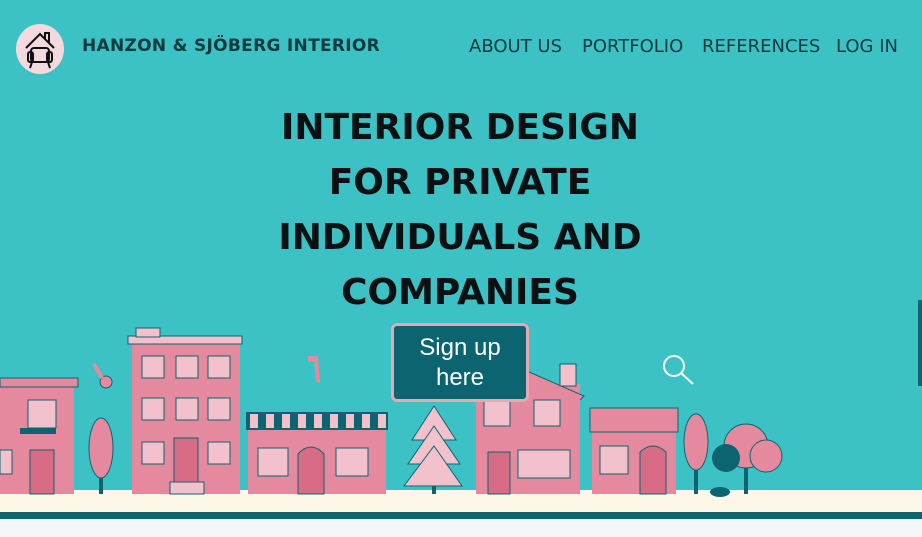  I want to click on footer-strip, so click(461, 528).